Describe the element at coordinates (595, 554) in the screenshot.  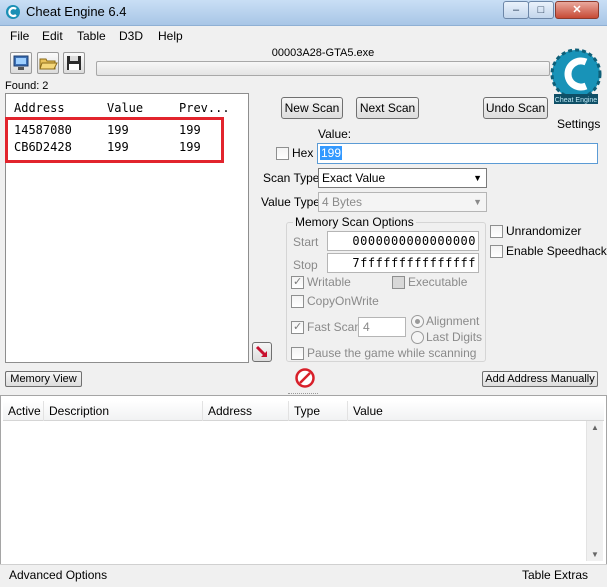
I see `scroll-down-icon: ▼` at that location.